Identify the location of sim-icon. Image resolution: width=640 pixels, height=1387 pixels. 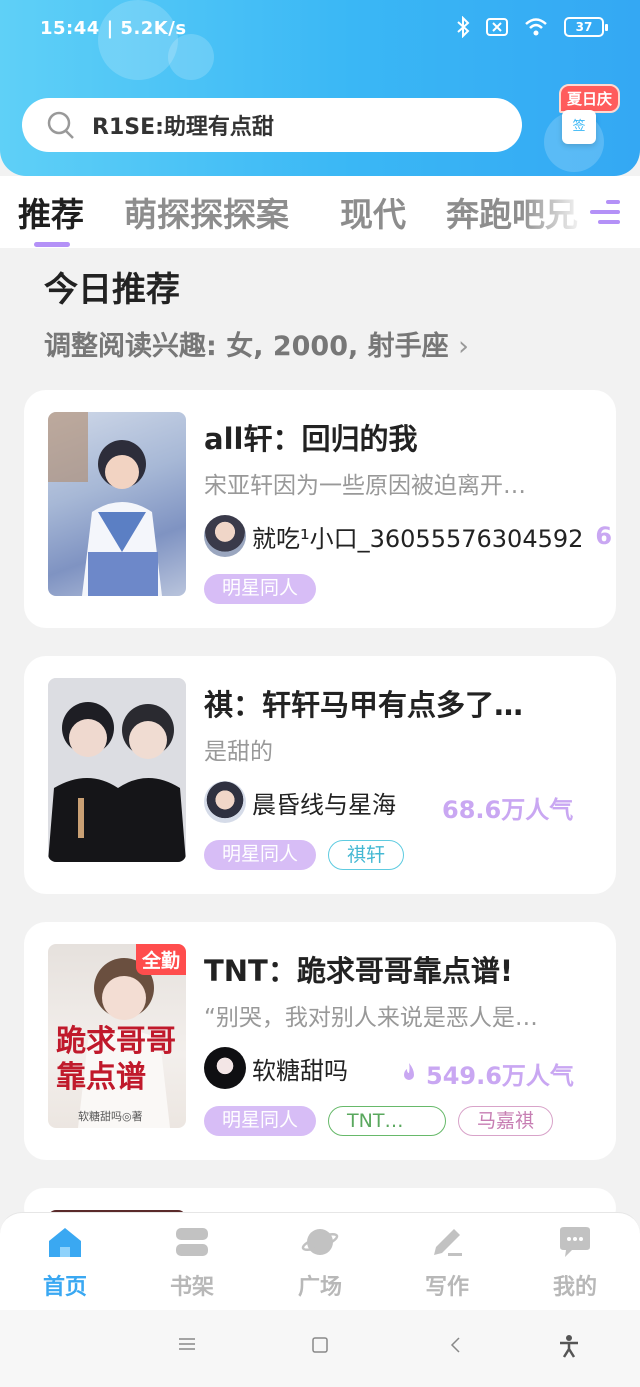
(497, 27).